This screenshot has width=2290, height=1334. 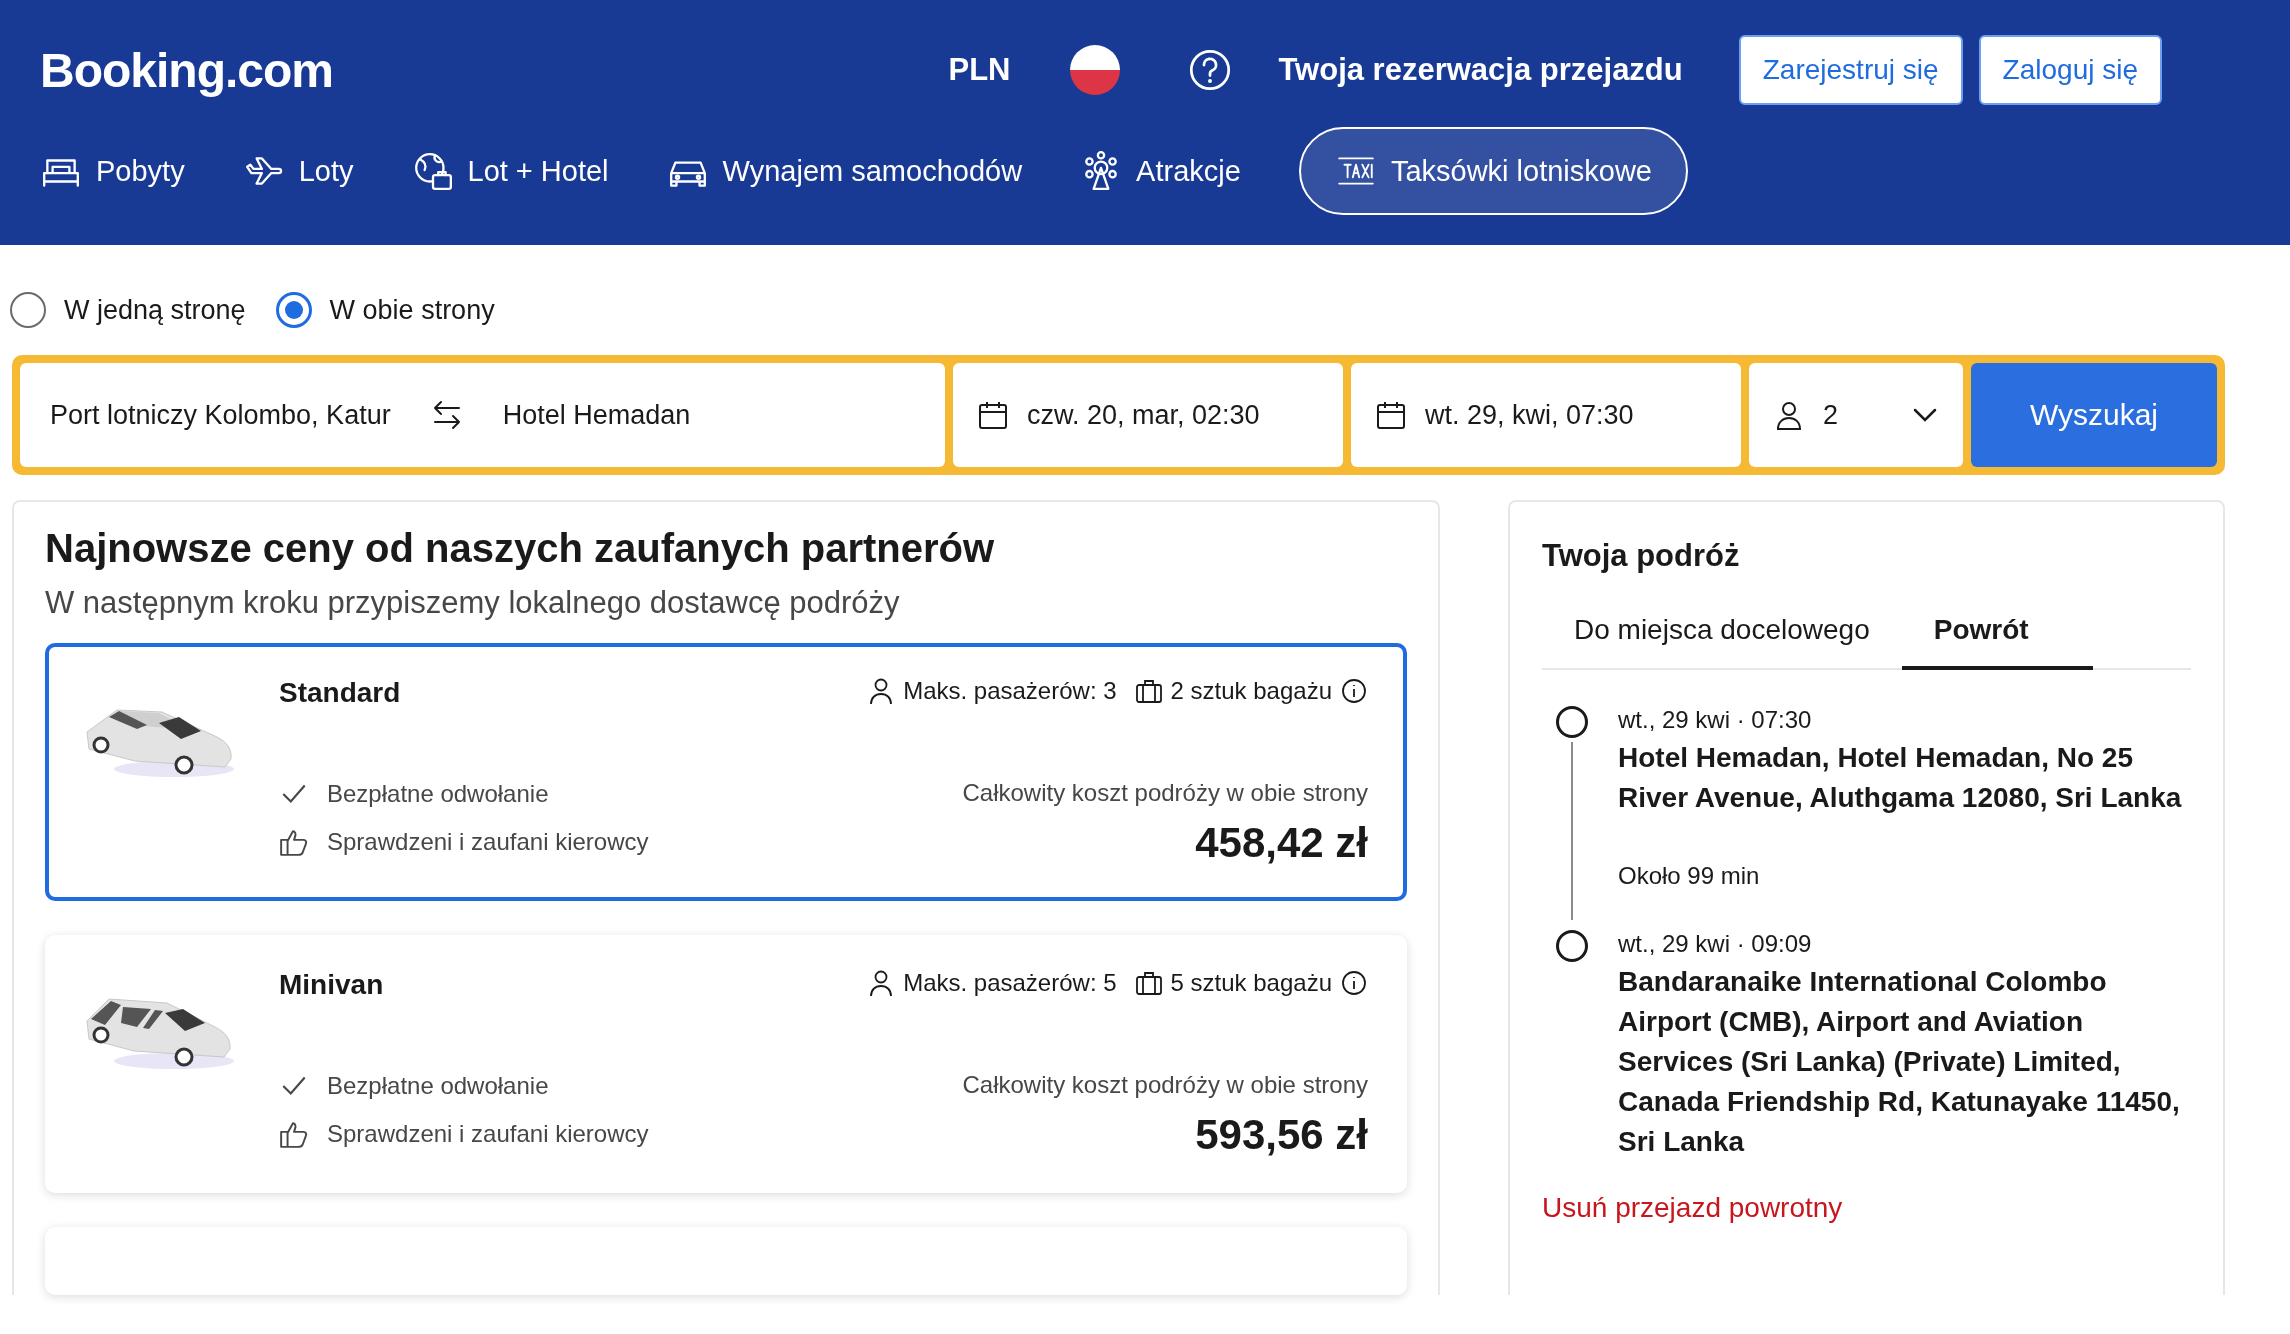 I want to click on trip-type-radio: W obie strony, so click(x=385, y=310).